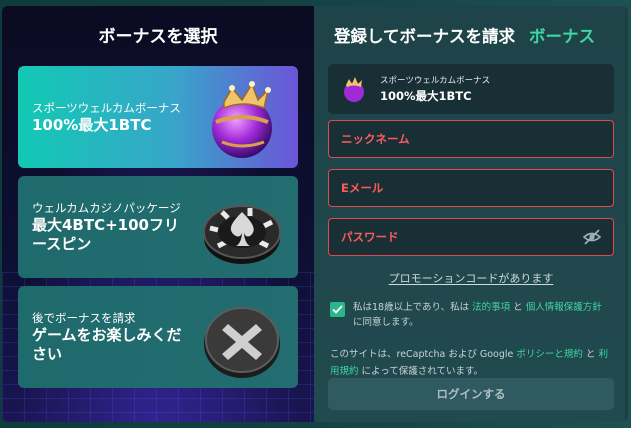 This screenshot has height=428, width=631. What do you see at coordinates (491, 307) in the screenshot?
I see `legal-terms-link: 法的事項` at bounding box center [491, 307].